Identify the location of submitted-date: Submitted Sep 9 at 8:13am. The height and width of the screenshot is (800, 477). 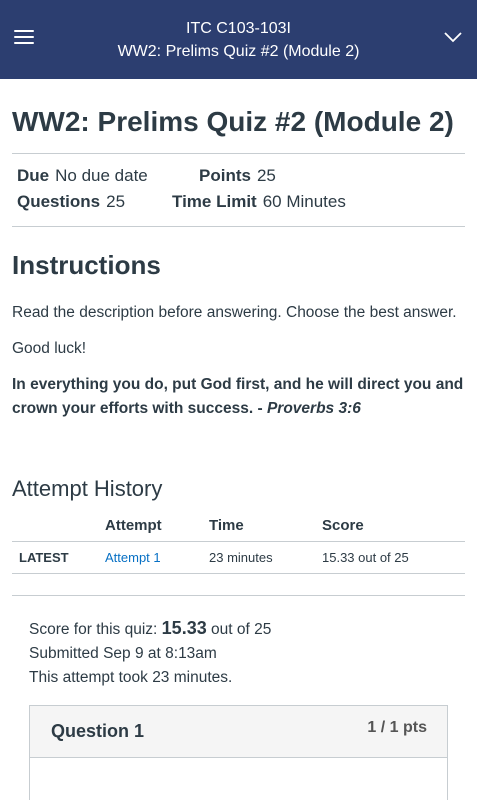
(123, 653).